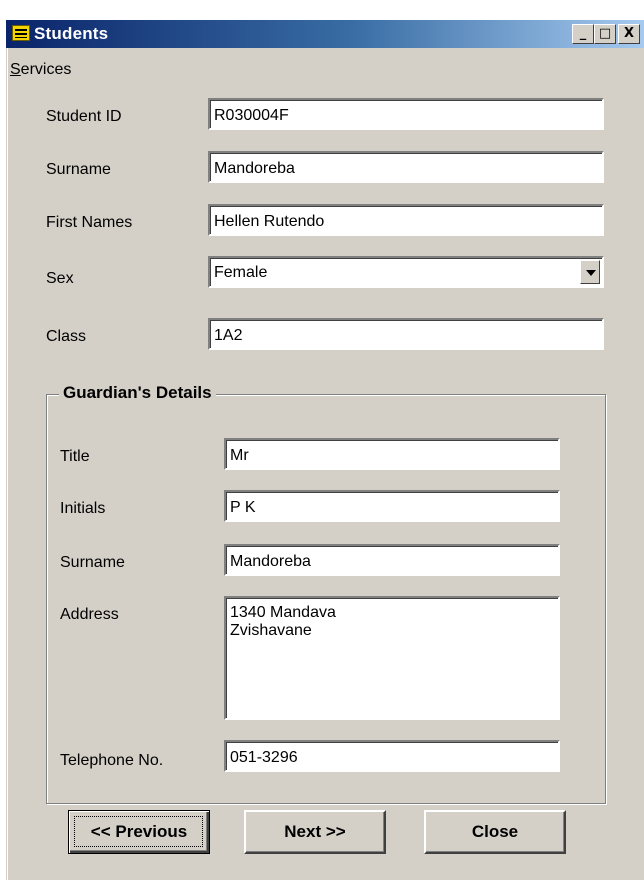 Image resolution: width=644 pixels, height=880 pixels. Describe the element at coordinates (406, 334) in the screenshot. I see `class-field` at that location.